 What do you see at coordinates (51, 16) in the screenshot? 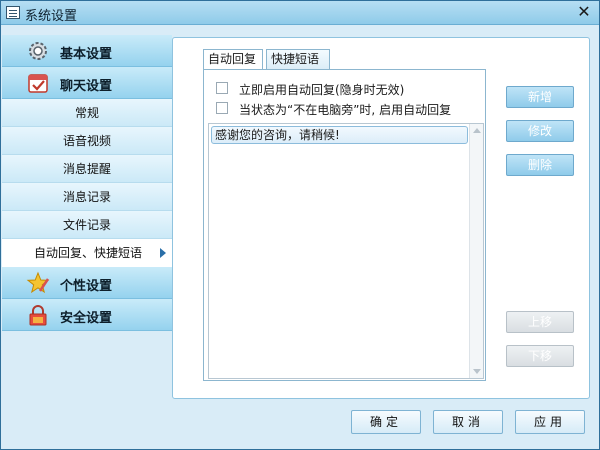
I see `window-title: 系统设置` at bounding box center [51, 16].